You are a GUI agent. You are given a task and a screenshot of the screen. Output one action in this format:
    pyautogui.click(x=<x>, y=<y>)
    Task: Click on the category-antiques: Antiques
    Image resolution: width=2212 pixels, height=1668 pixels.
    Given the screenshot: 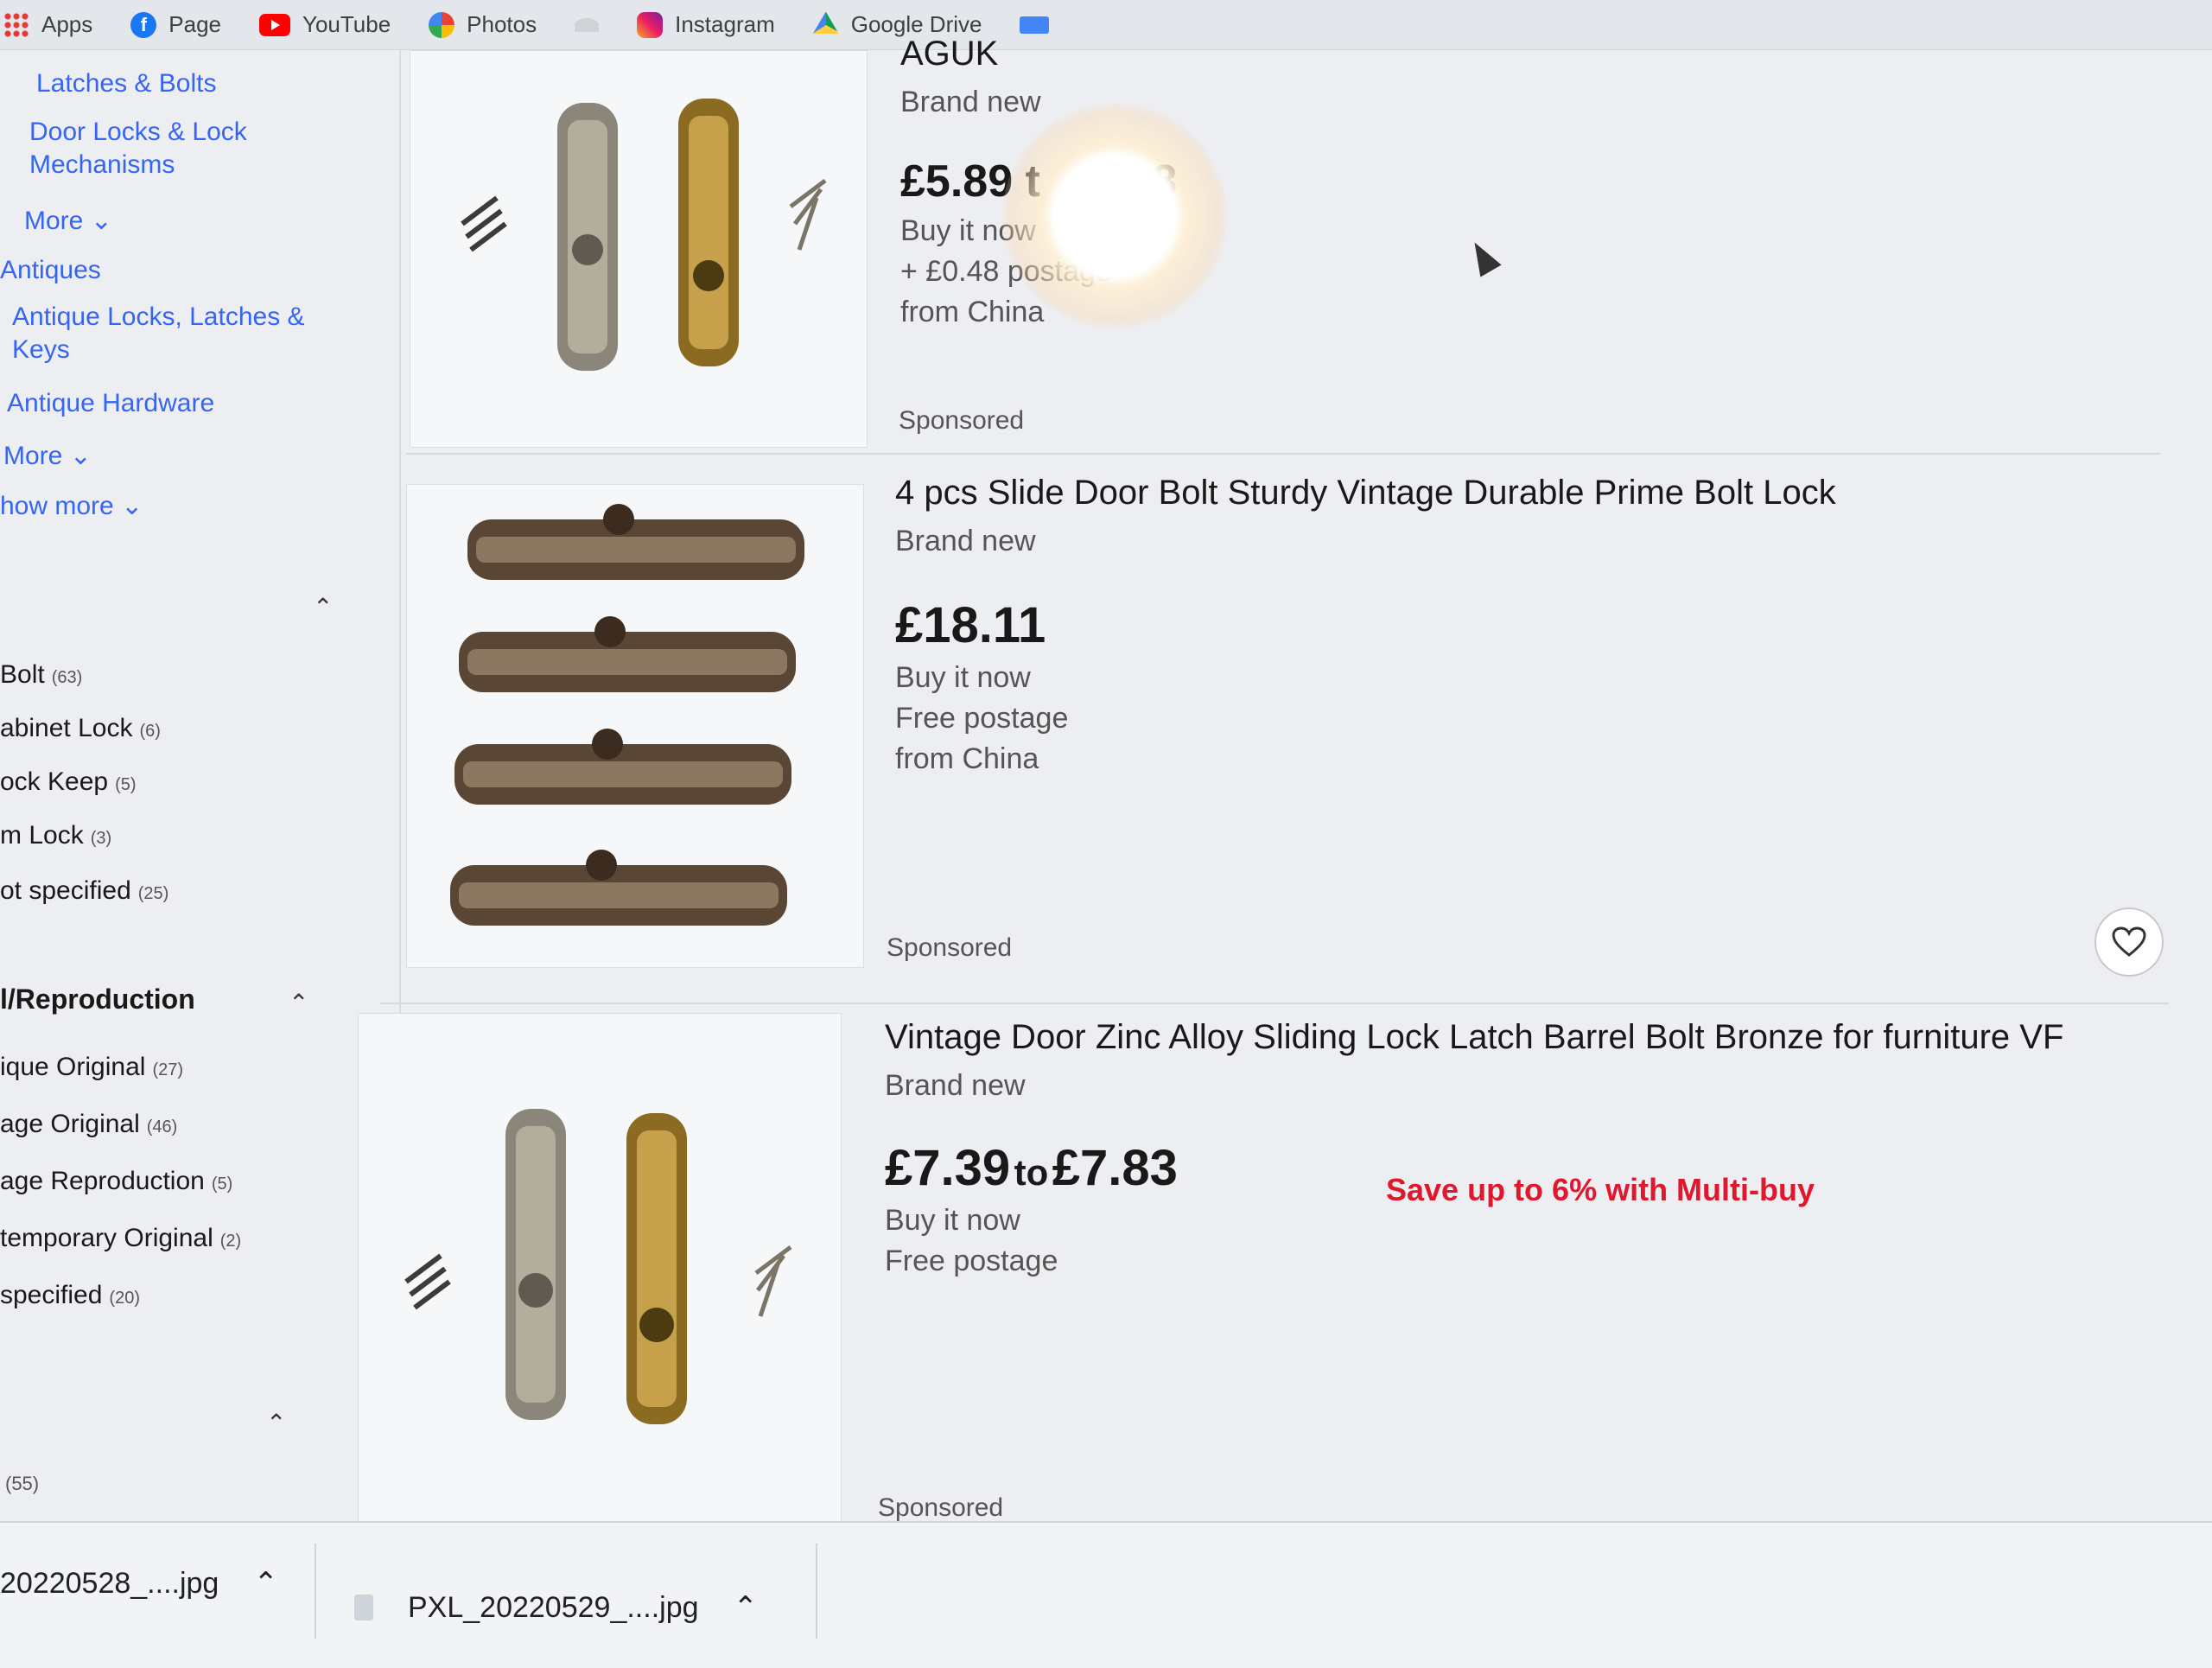 What is the action you would take?
    pyautogui.click(x=50, y=270)
    